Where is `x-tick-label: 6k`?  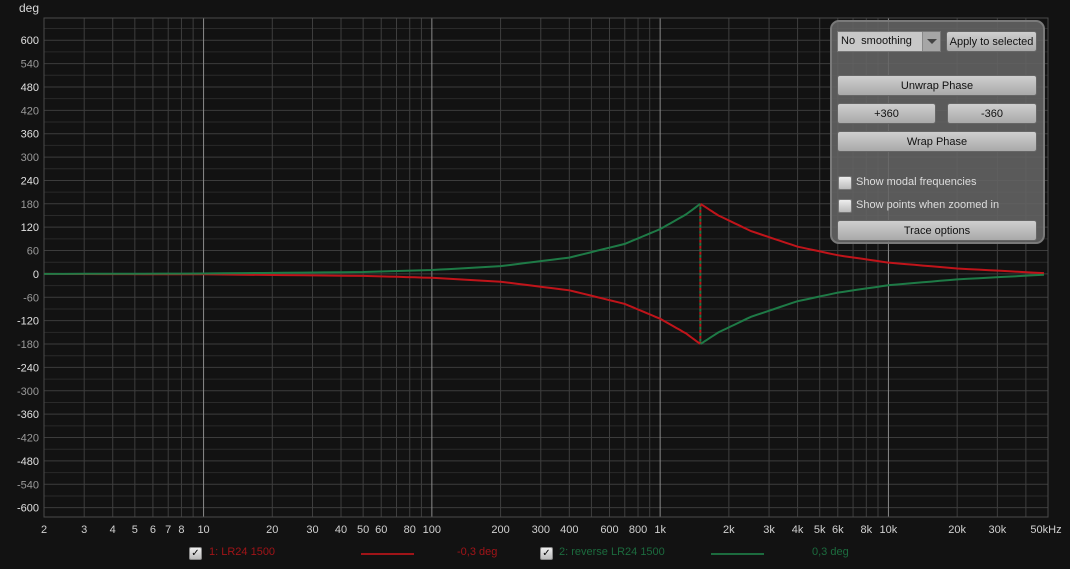
x-tick-label: 6k is located at coordinates (838, 530).